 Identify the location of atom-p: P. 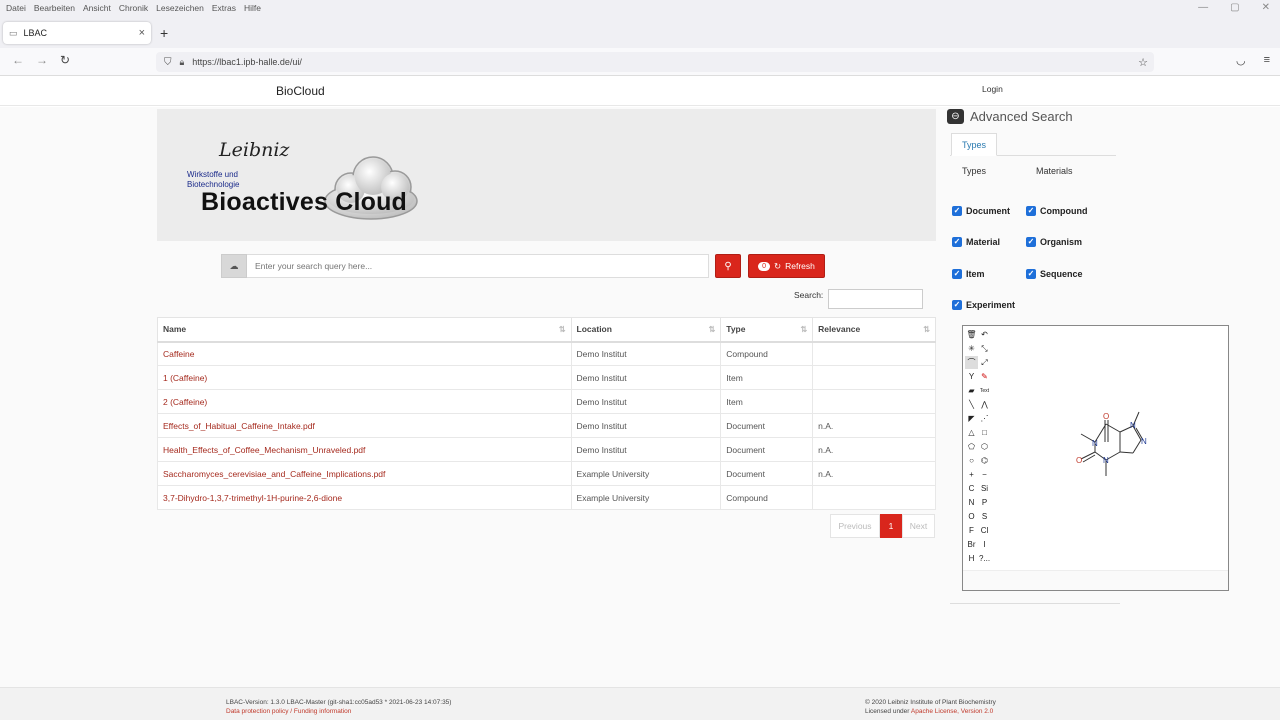
(984, 502).